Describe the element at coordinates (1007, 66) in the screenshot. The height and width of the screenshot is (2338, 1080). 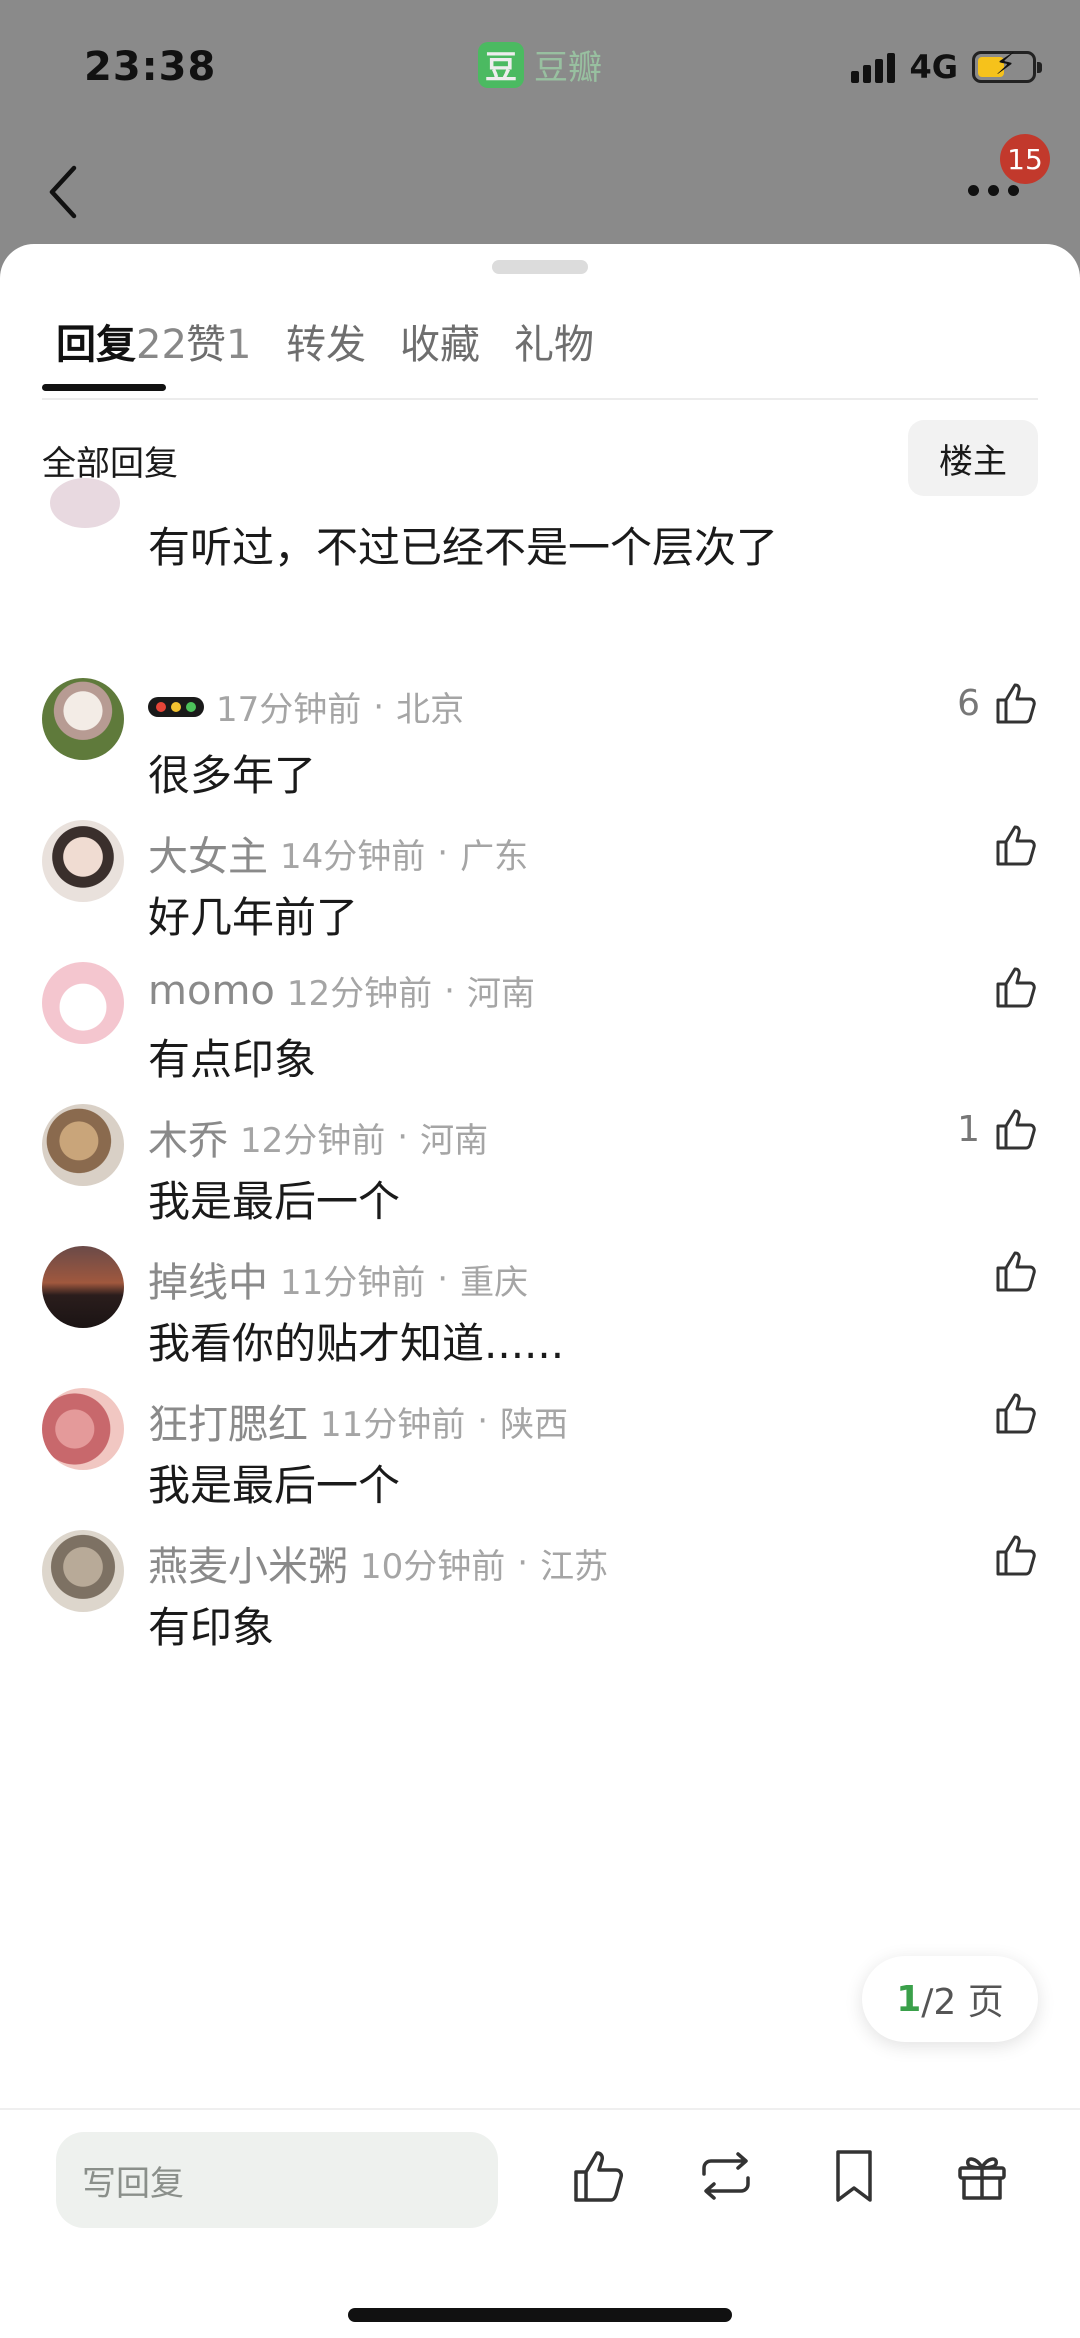
I see `battery-icon: ⚡` at that location.